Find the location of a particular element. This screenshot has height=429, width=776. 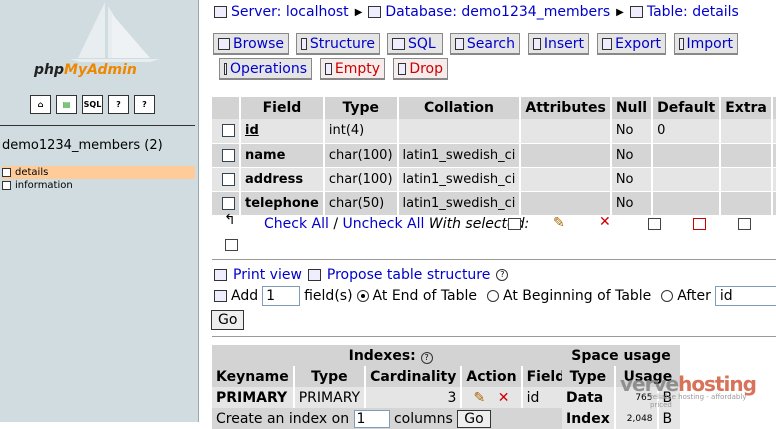

after-label: After is located at coordinates (694, 296).